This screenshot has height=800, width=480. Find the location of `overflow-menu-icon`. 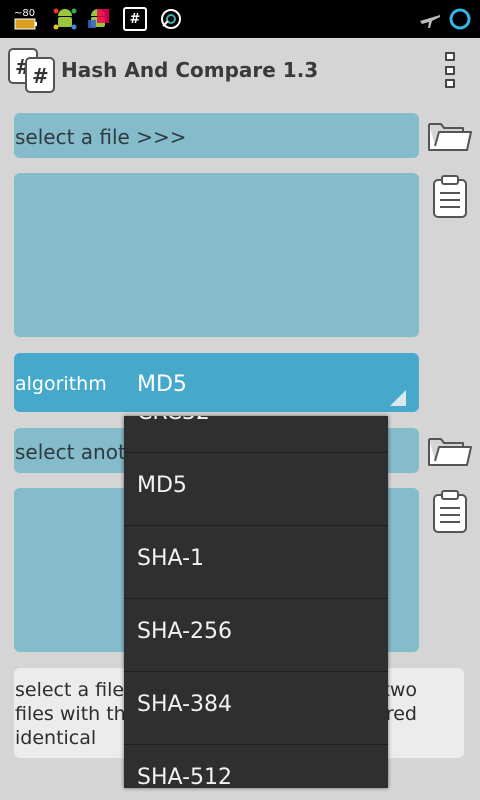

overflow-menu-icon is located at coordinates (450, 70).